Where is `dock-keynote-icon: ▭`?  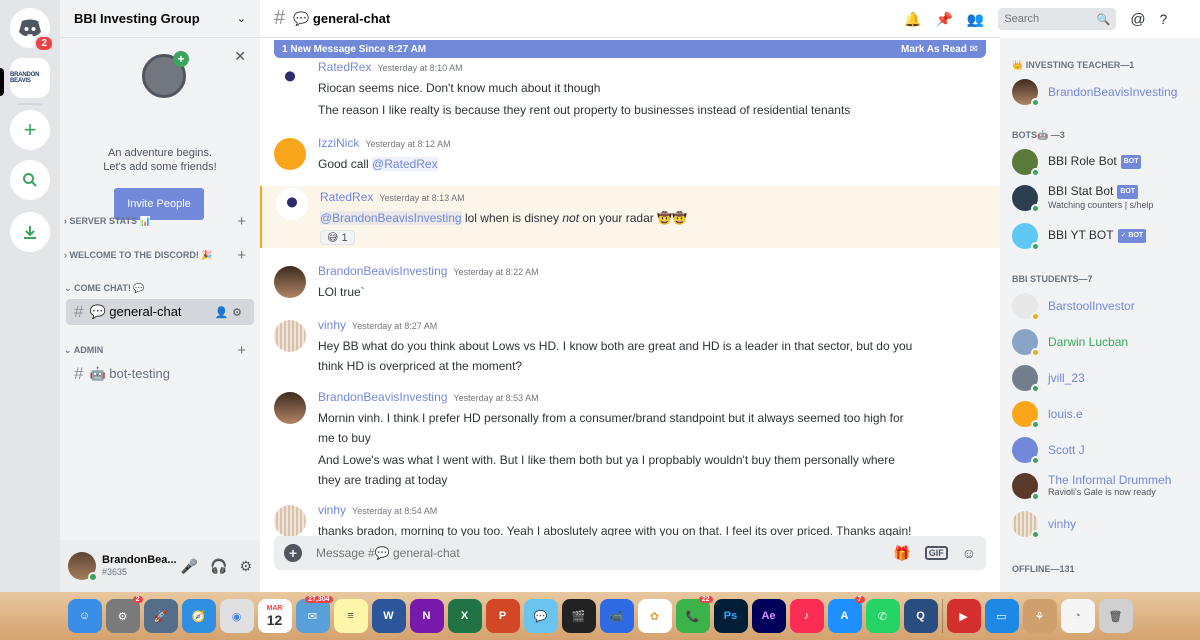
dock-keynote-icon: ▭ is located at coordinates (1001, 616).